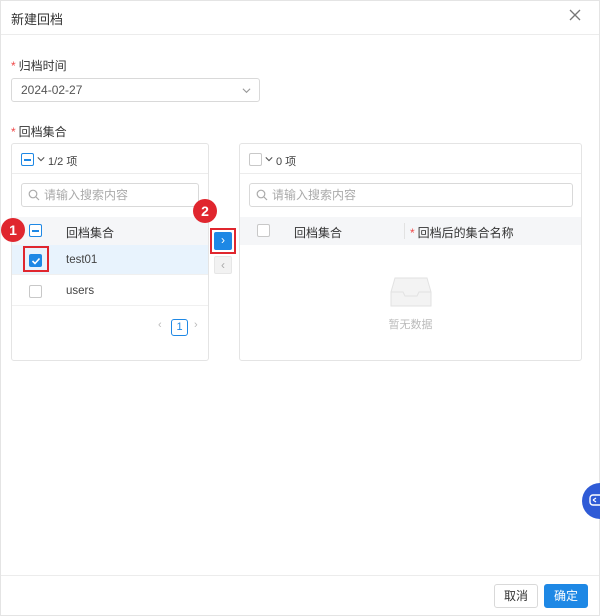 The height and width of the screenshot is (616, 600). What do you see at coordinates (135, 90) in the screenshot?
I see `date-select: 2024-02-27` at bounding box center [135, 90].